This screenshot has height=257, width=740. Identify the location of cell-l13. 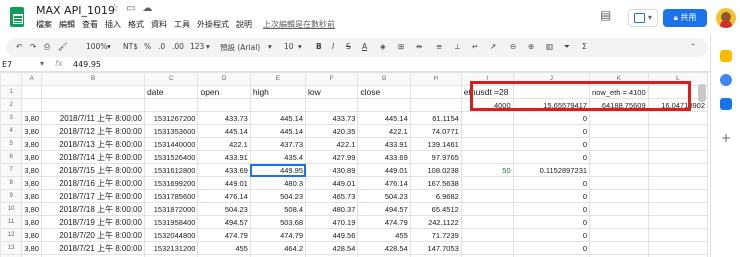
(677, 248).